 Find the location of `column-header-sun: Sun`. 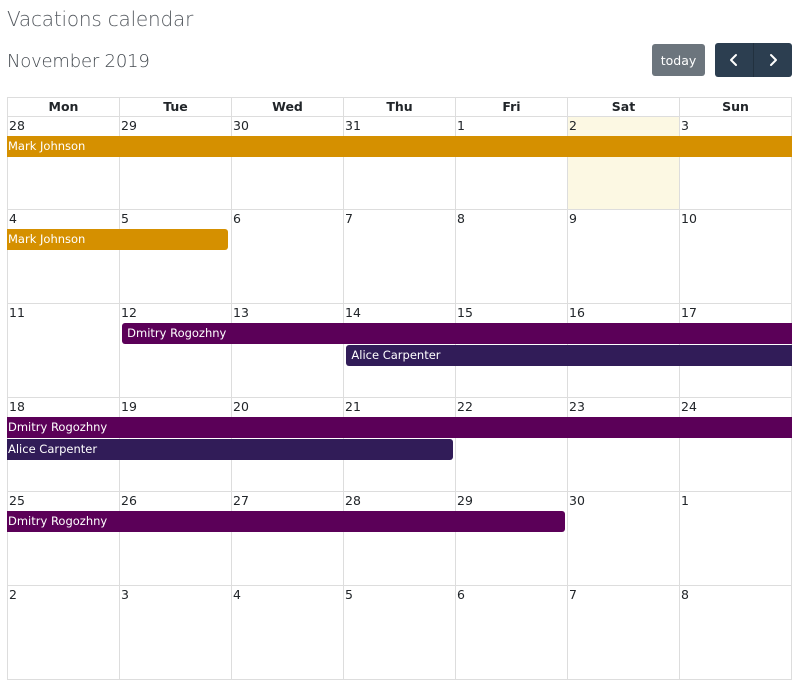

column-header-sun: Sun is located at coordinates (735, 107).